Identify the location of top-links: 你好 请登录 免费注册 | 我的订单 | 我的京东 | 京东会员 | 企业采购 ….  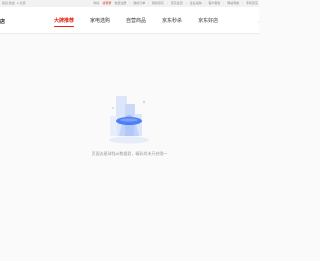
(175, 3).